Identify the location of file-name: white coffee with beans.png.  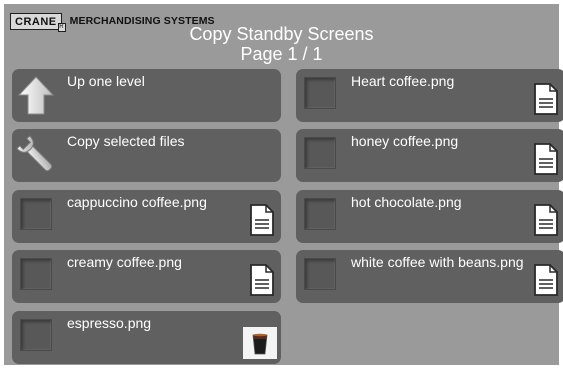
(437, 262).